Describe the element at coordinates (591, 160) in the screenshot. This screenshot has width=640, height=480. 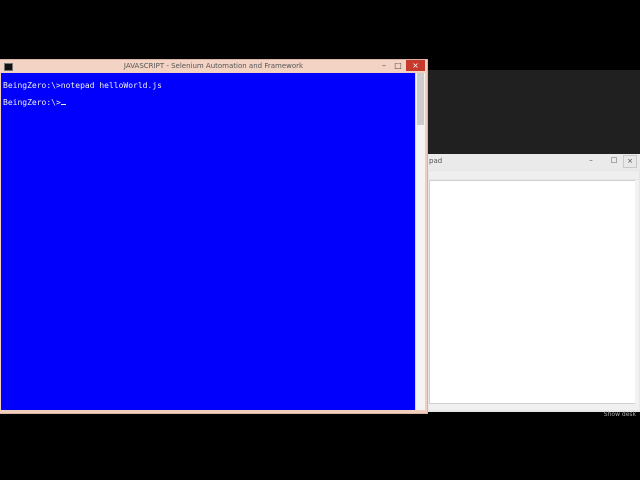
I see `notepad-minimize-button: –` at that location.